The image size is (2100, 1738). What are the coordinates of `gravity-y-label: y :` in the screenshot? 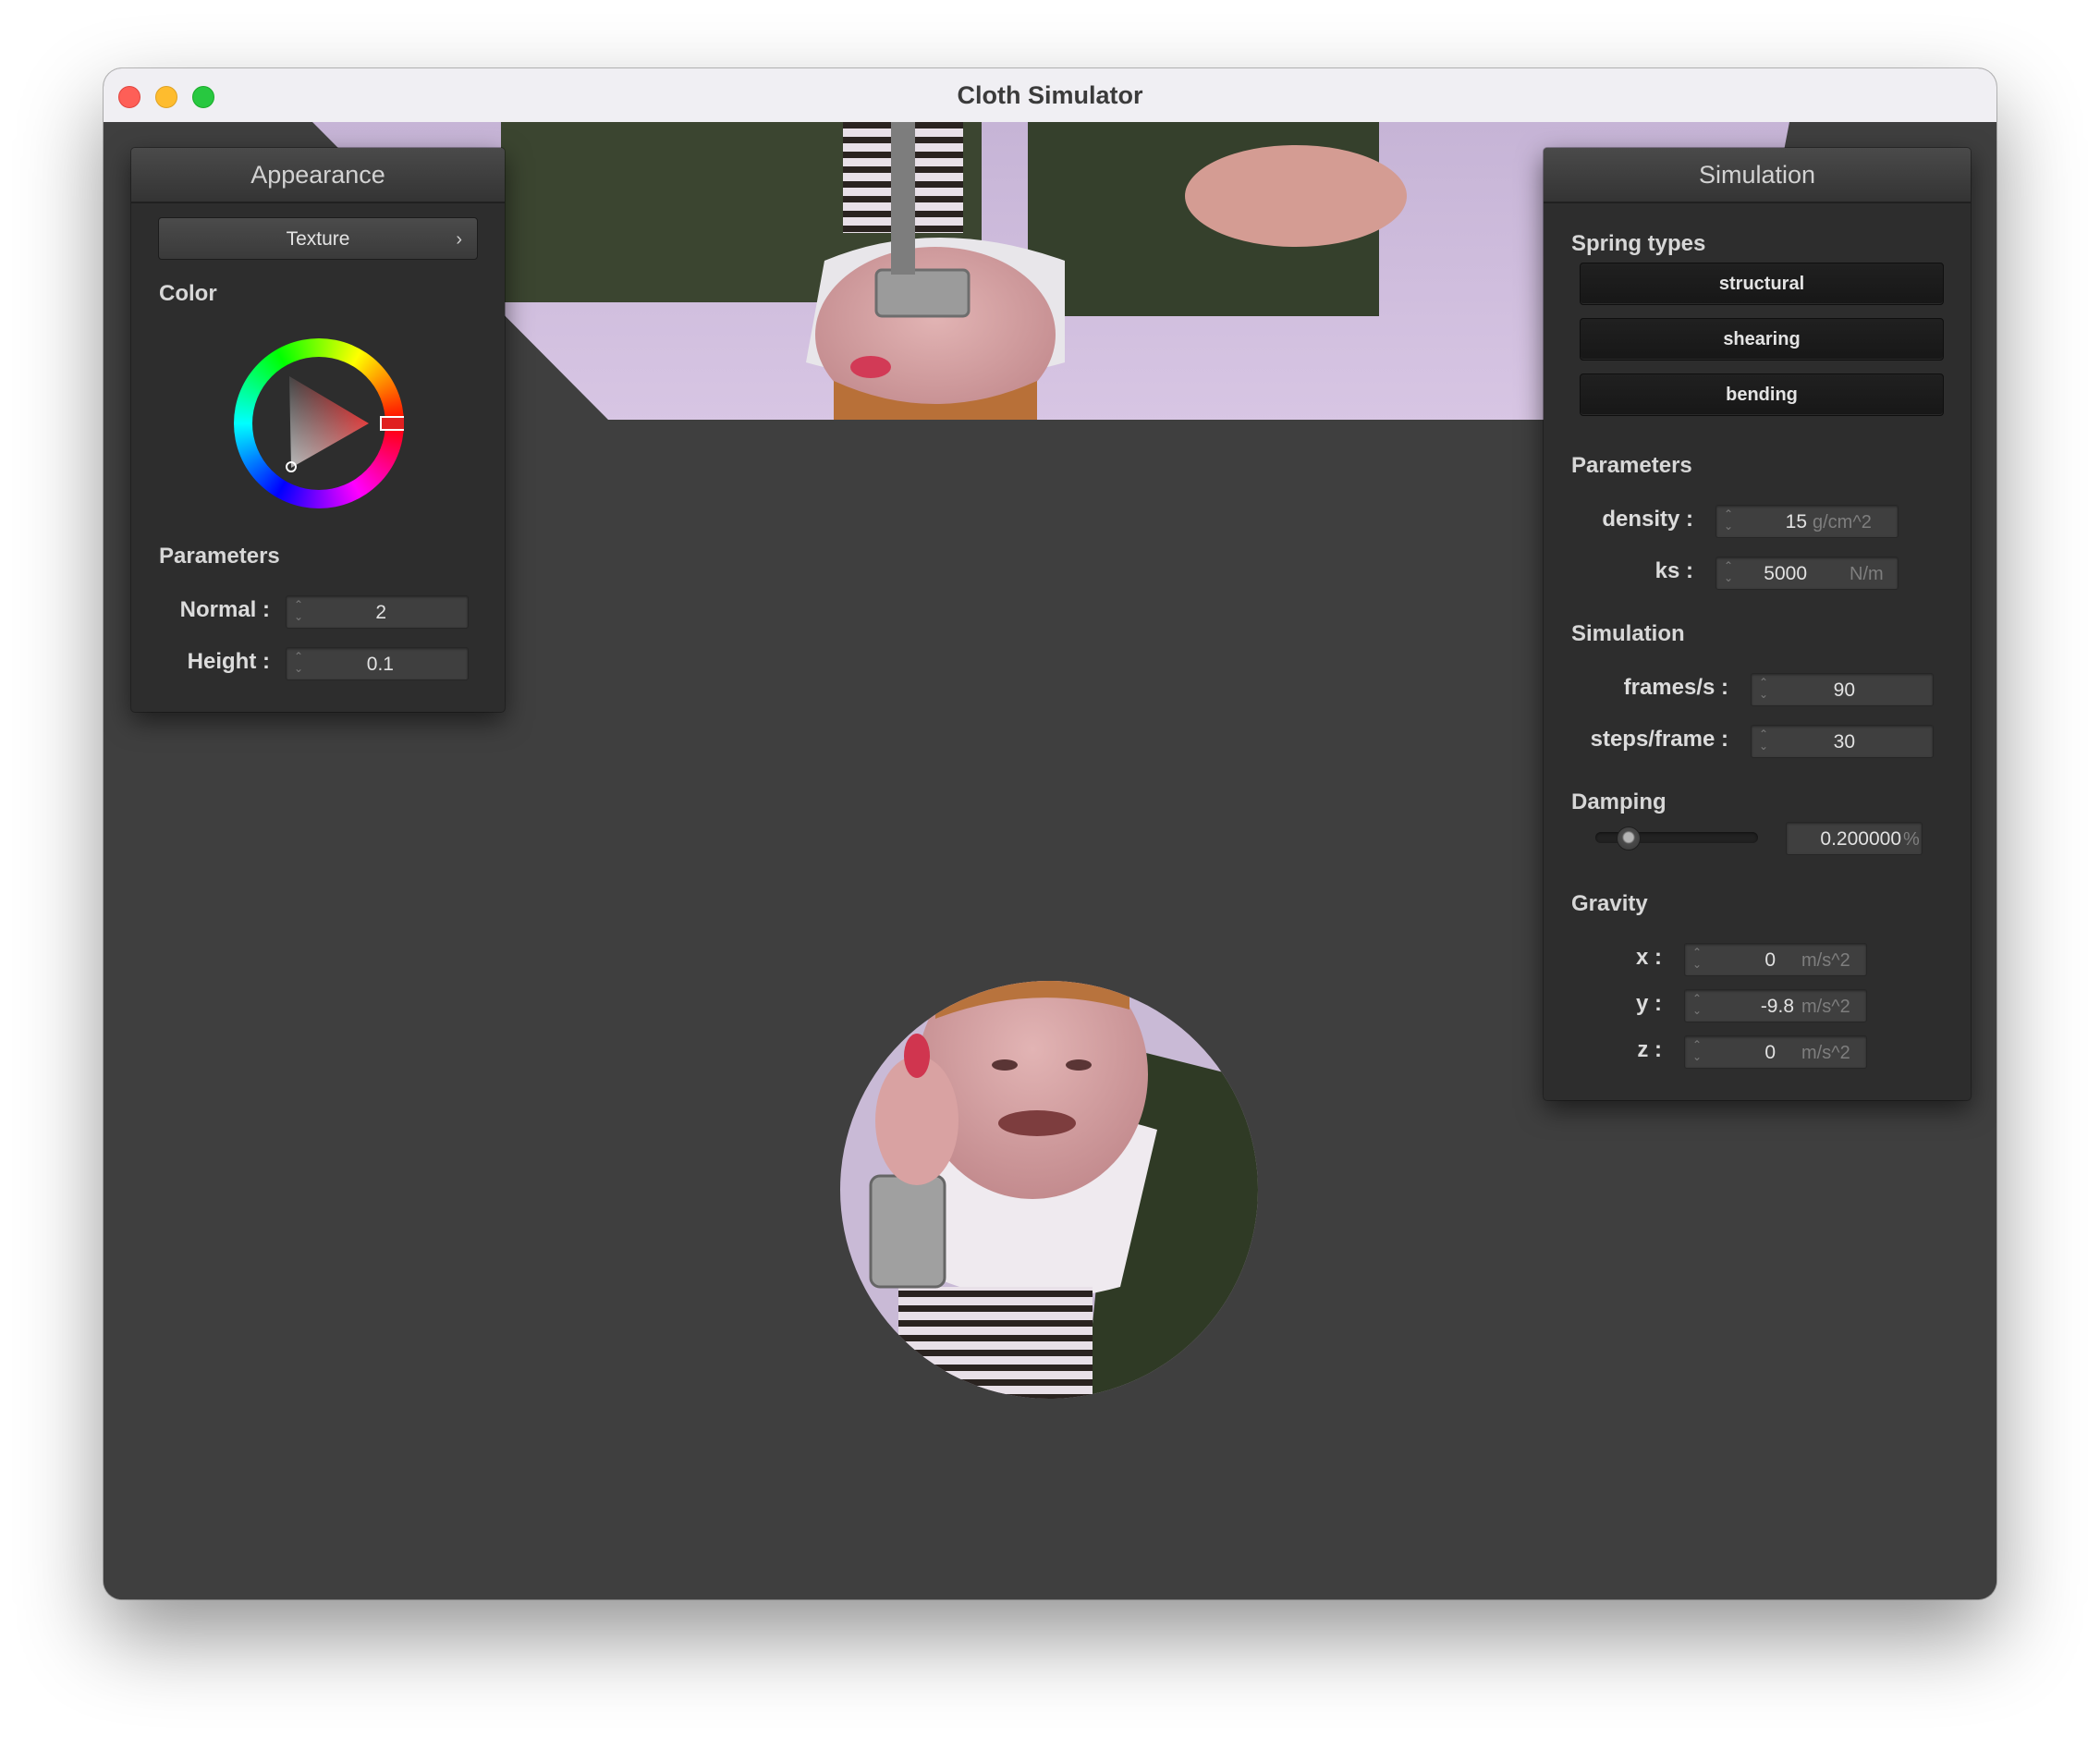 It's located at (1648, 1003).